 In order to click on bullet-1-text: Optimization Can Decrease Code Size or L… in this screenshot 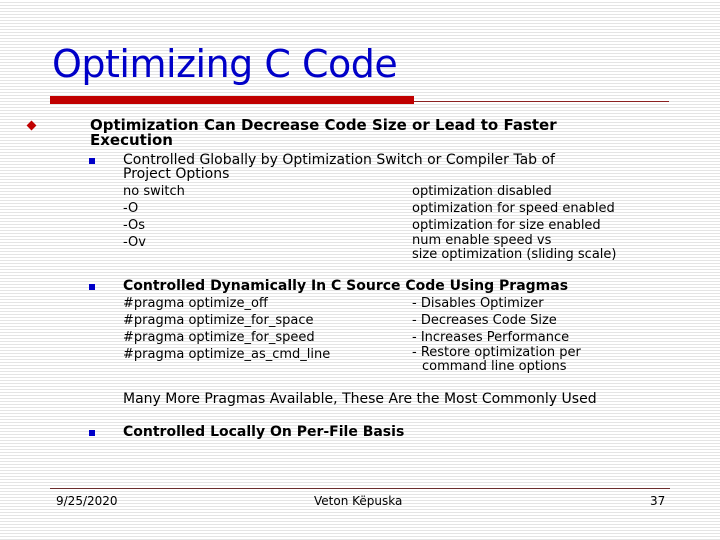, I will do `click(323, 133)`.